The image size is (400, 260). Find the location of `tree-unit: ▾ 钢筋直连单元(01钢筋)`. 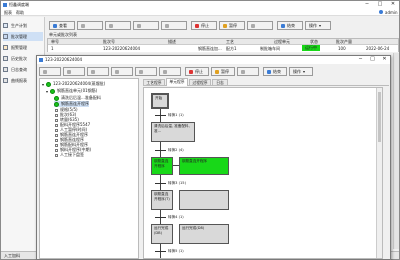

tree-unit: ▾ 钢筋直连单元(01钢筋) is located at coordinates (71, 91).